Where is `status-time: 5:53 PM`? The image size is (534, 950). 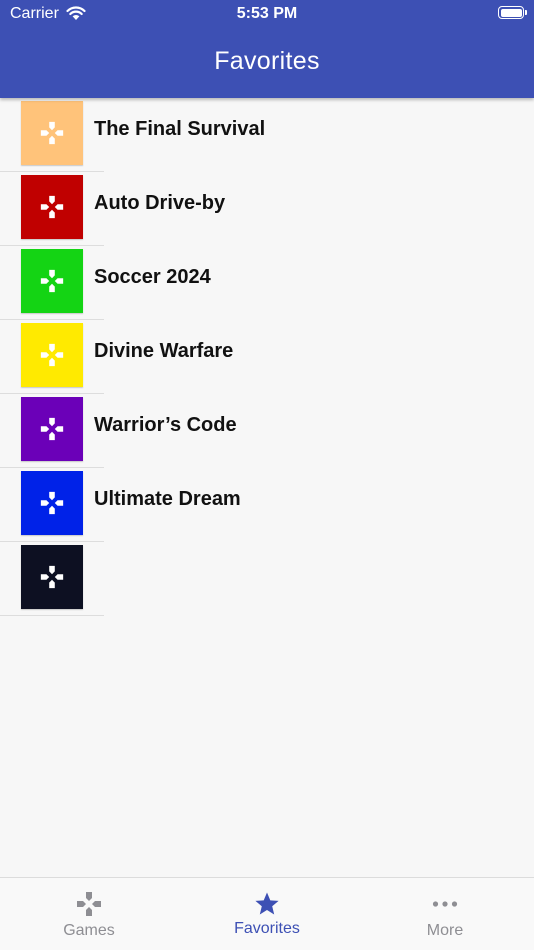
status-time: 5:53 PM is located at coordinates (267, 13).